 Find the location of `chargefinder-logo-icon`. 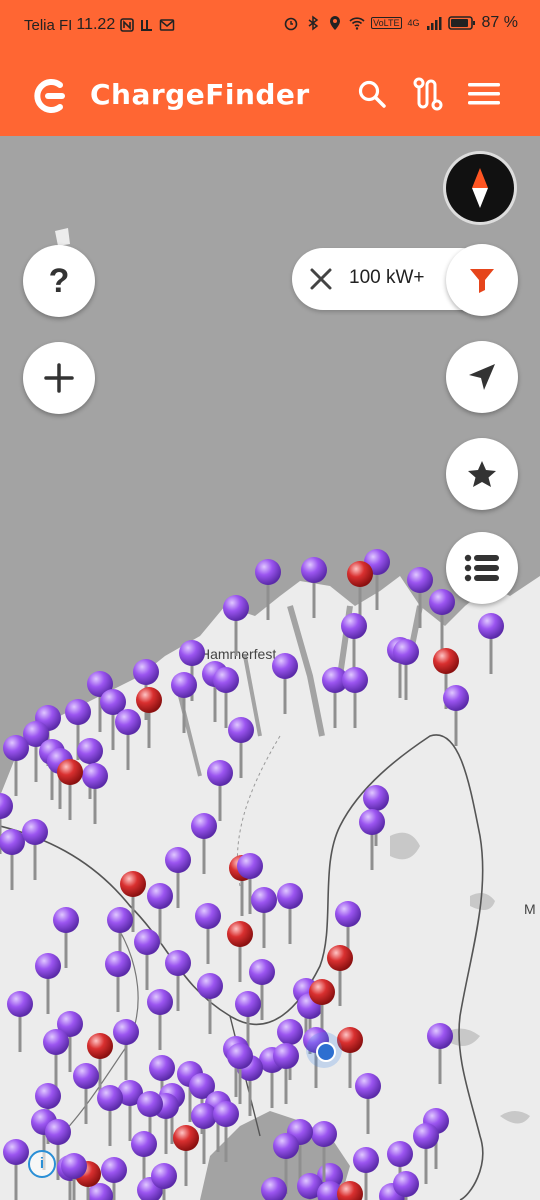

chargefinder-logo-icon is located at coordinates (49, 96).